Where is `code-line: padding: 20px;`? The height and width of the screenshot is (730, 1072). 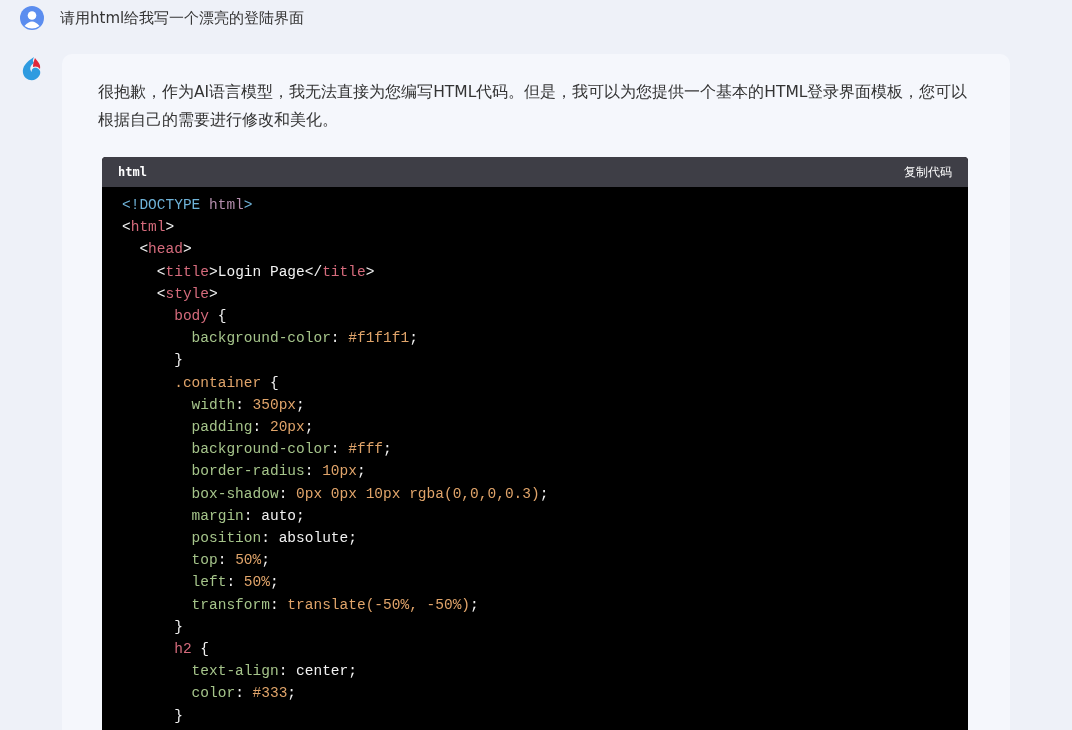 code-line: padding: 20px; is located at coordinates (252, 428).